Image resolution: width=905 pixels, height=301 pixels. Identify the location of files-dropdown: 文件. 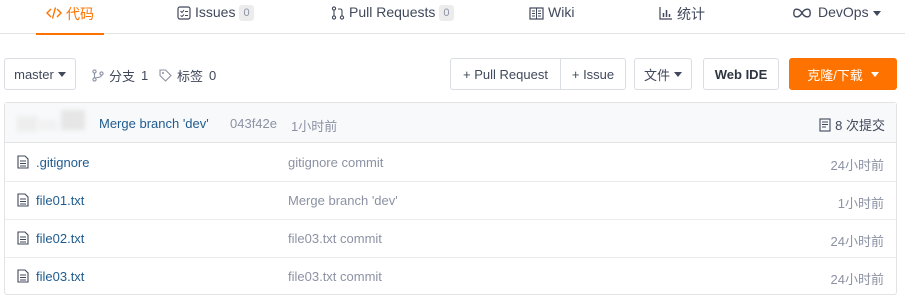
(663, 74).